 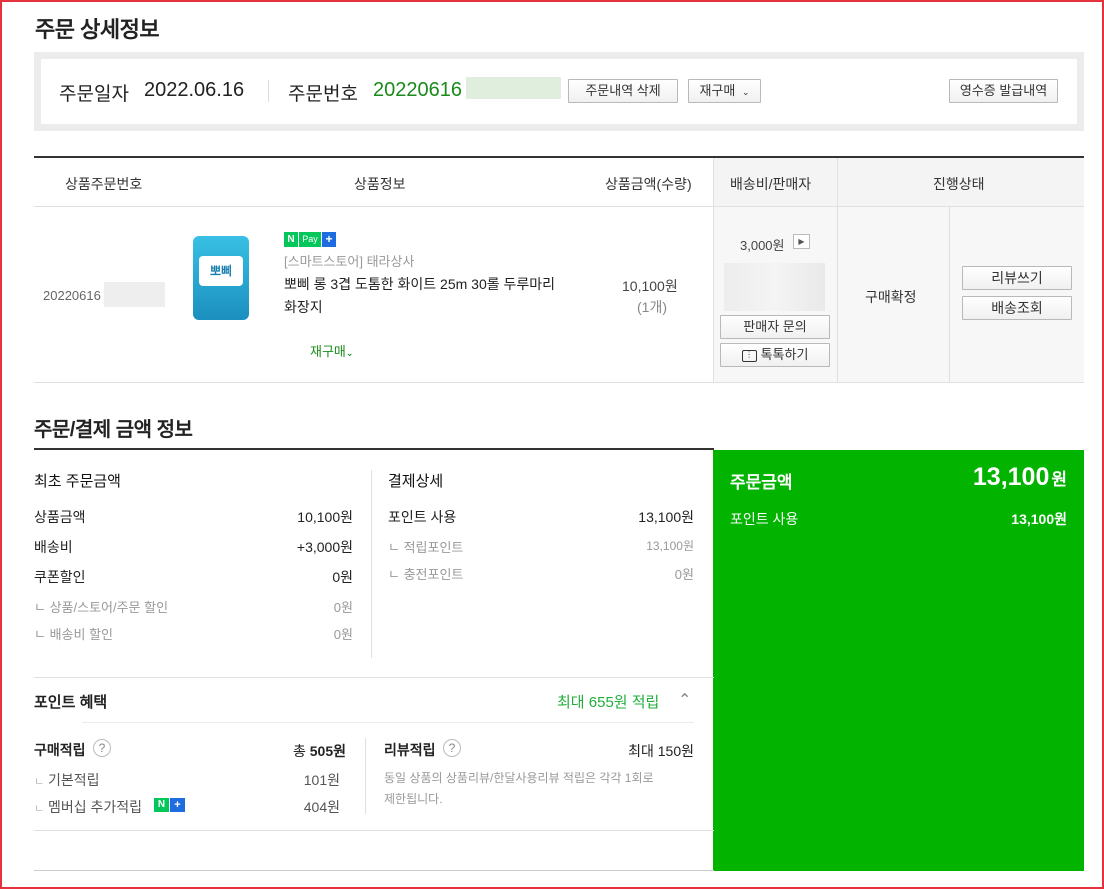 I want to click on summary-point-use-value: 13,100원, so click(x=1039, y=519).